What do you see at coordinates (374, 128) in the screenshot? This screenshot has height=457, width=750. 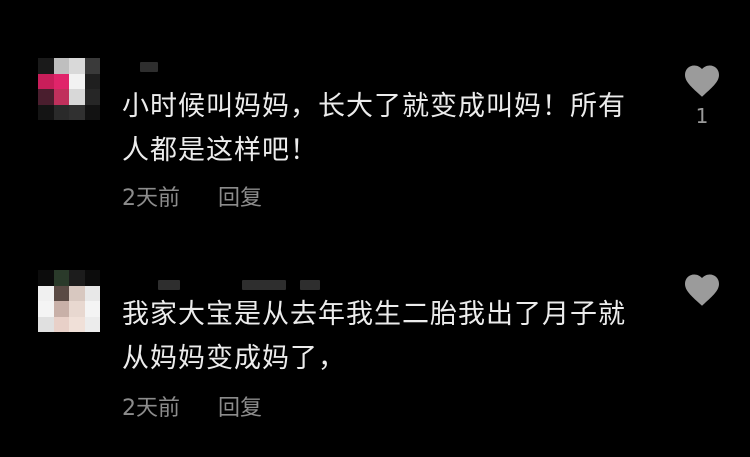 I see `comment-text: 小时候叫妈妈，长大了就变成叫妈！所有人都是这样吧！` at bounding box center [374, 128].